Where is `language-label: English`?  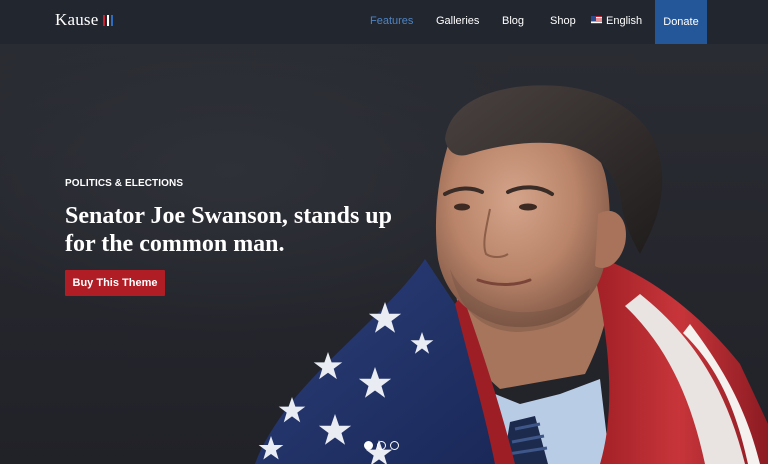 language-label: English is located at coordinates (624, 21).